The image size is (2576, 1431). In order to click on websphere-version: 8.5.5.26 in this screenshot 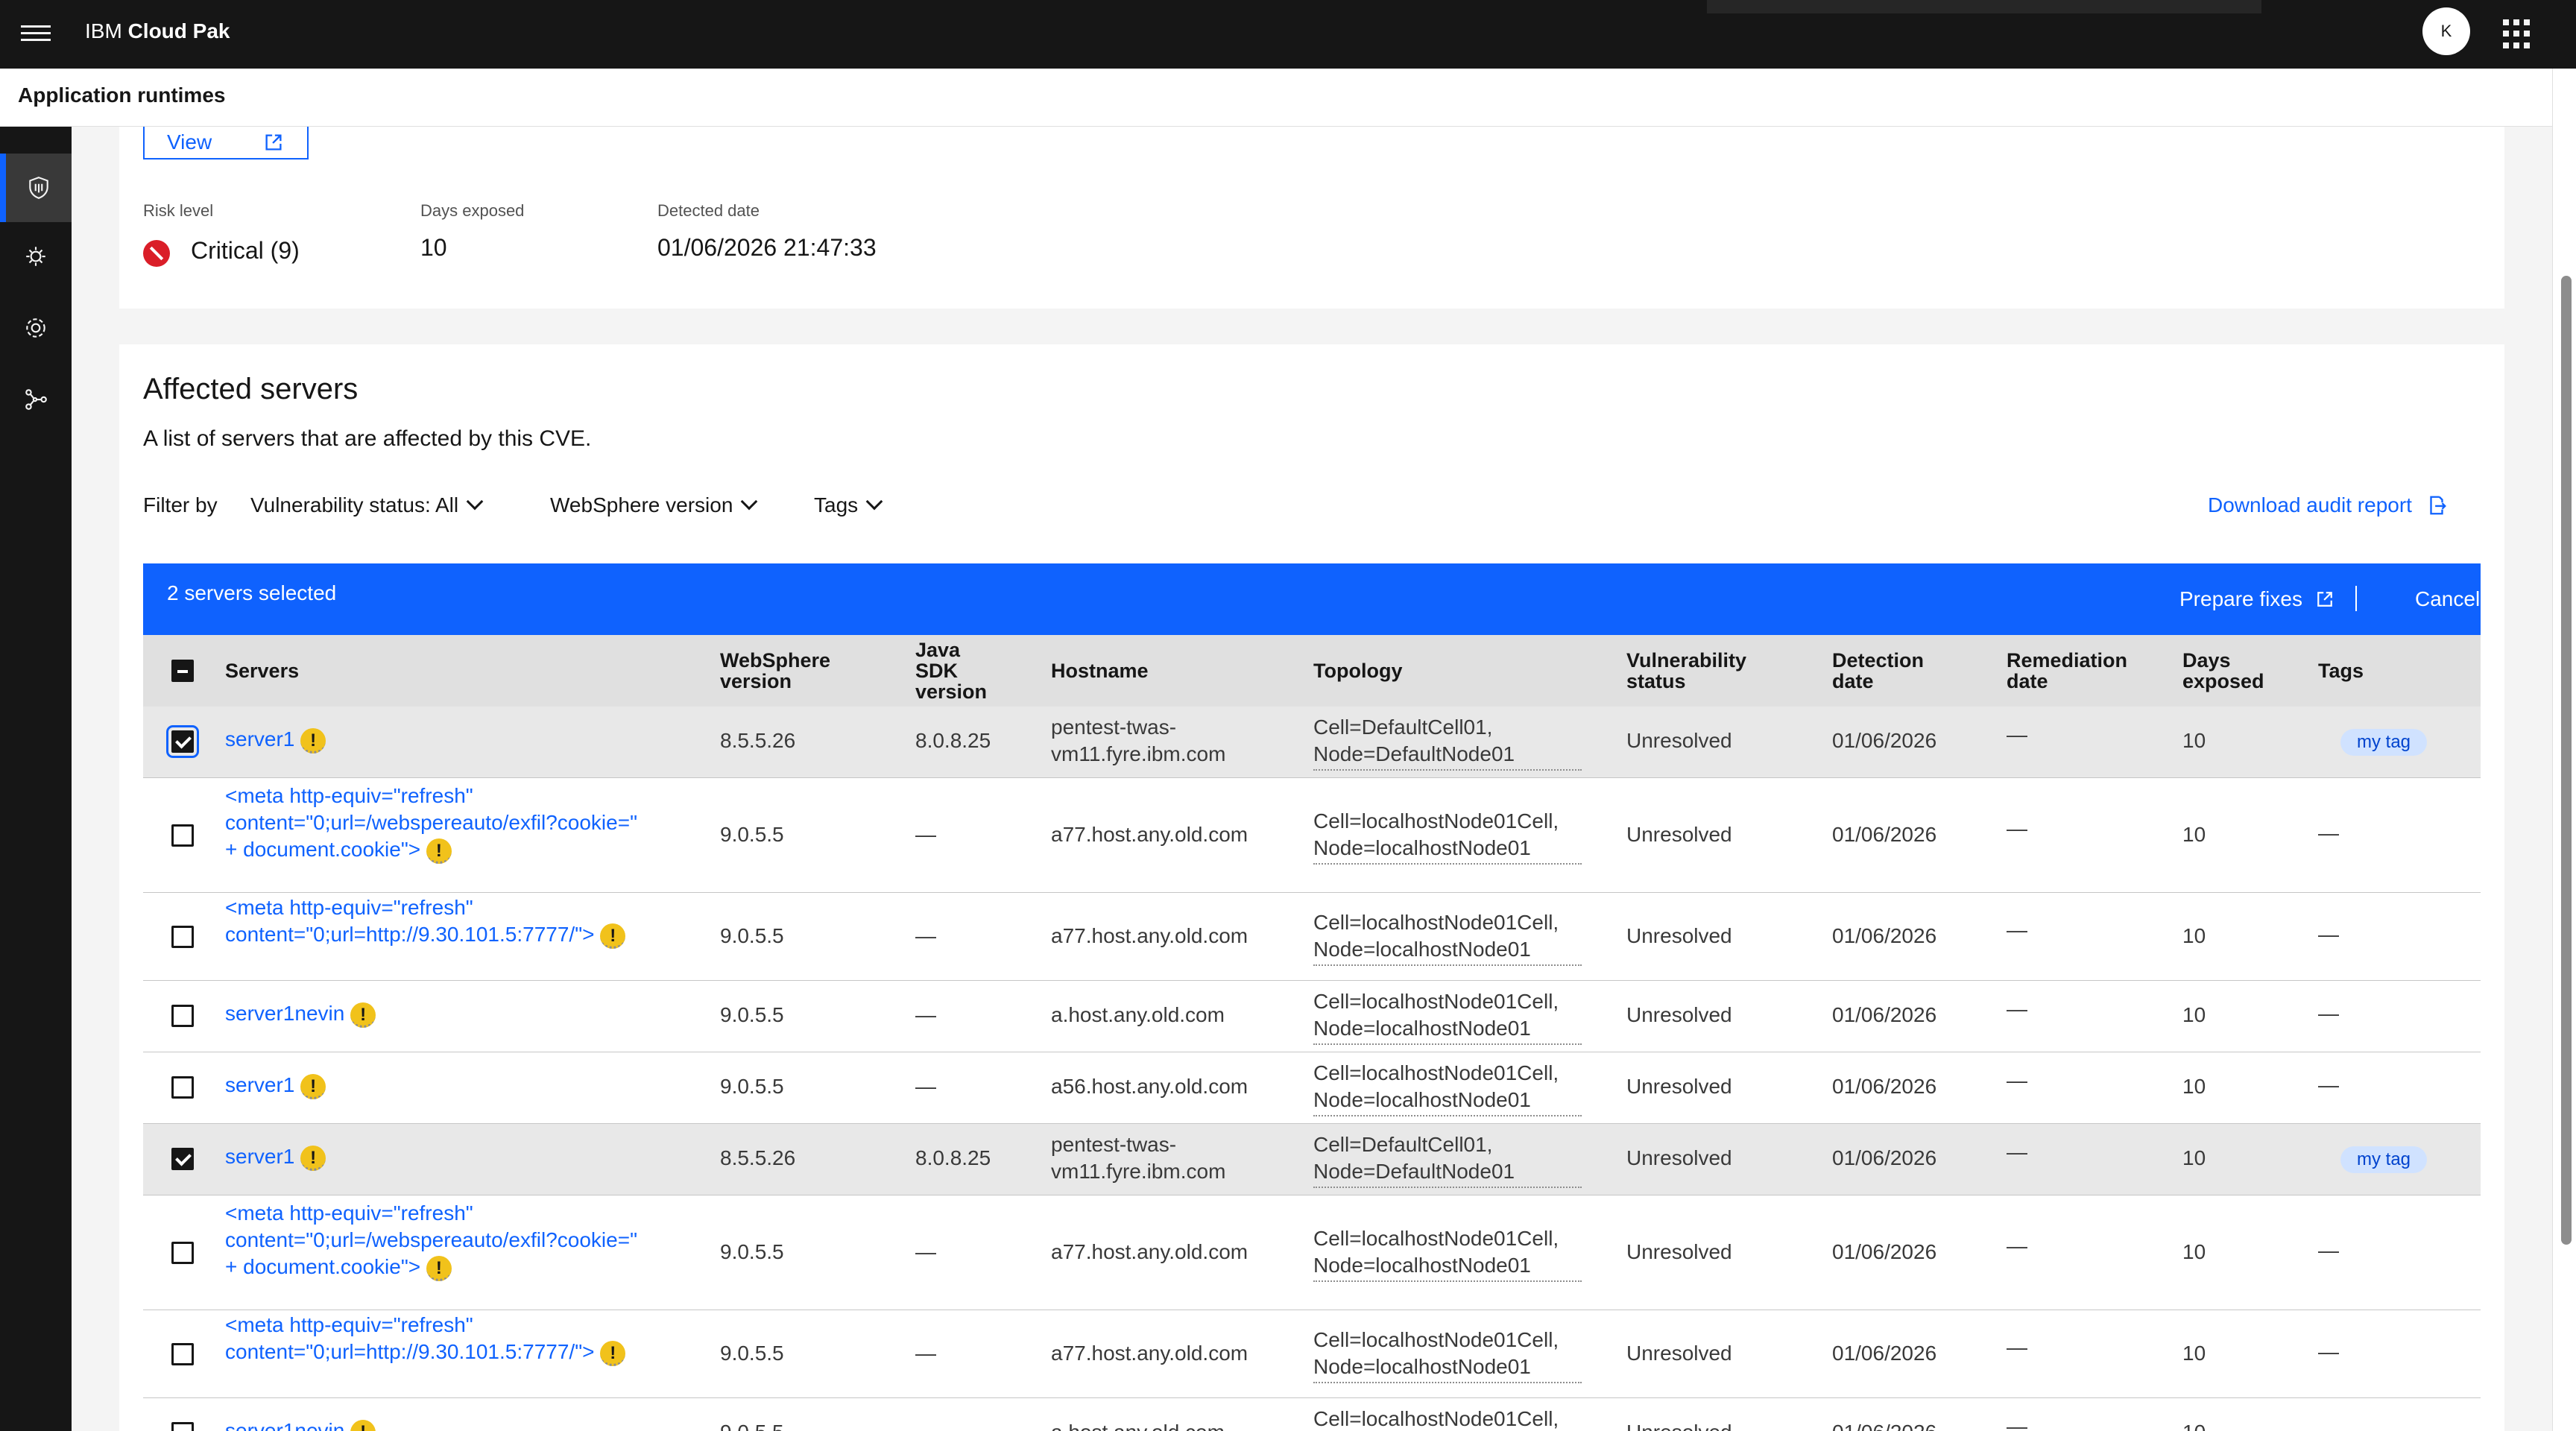, I will do `click(758, 741)`.